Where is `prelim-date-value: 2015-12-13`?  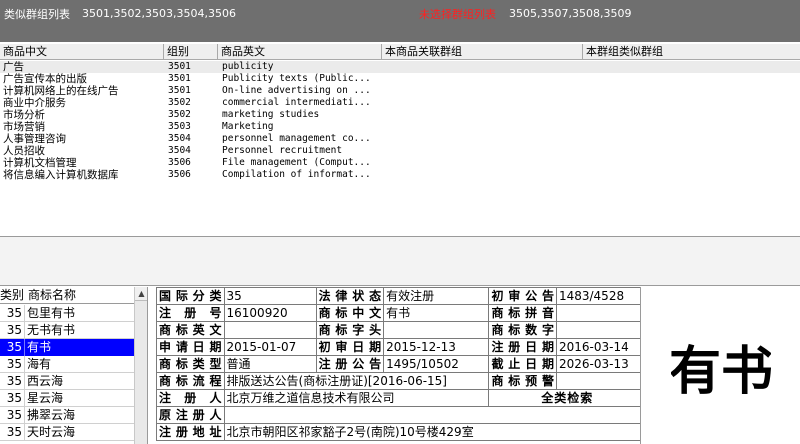
prelim-date-value: 2015-12-13 is located at coordinates (436, 347).